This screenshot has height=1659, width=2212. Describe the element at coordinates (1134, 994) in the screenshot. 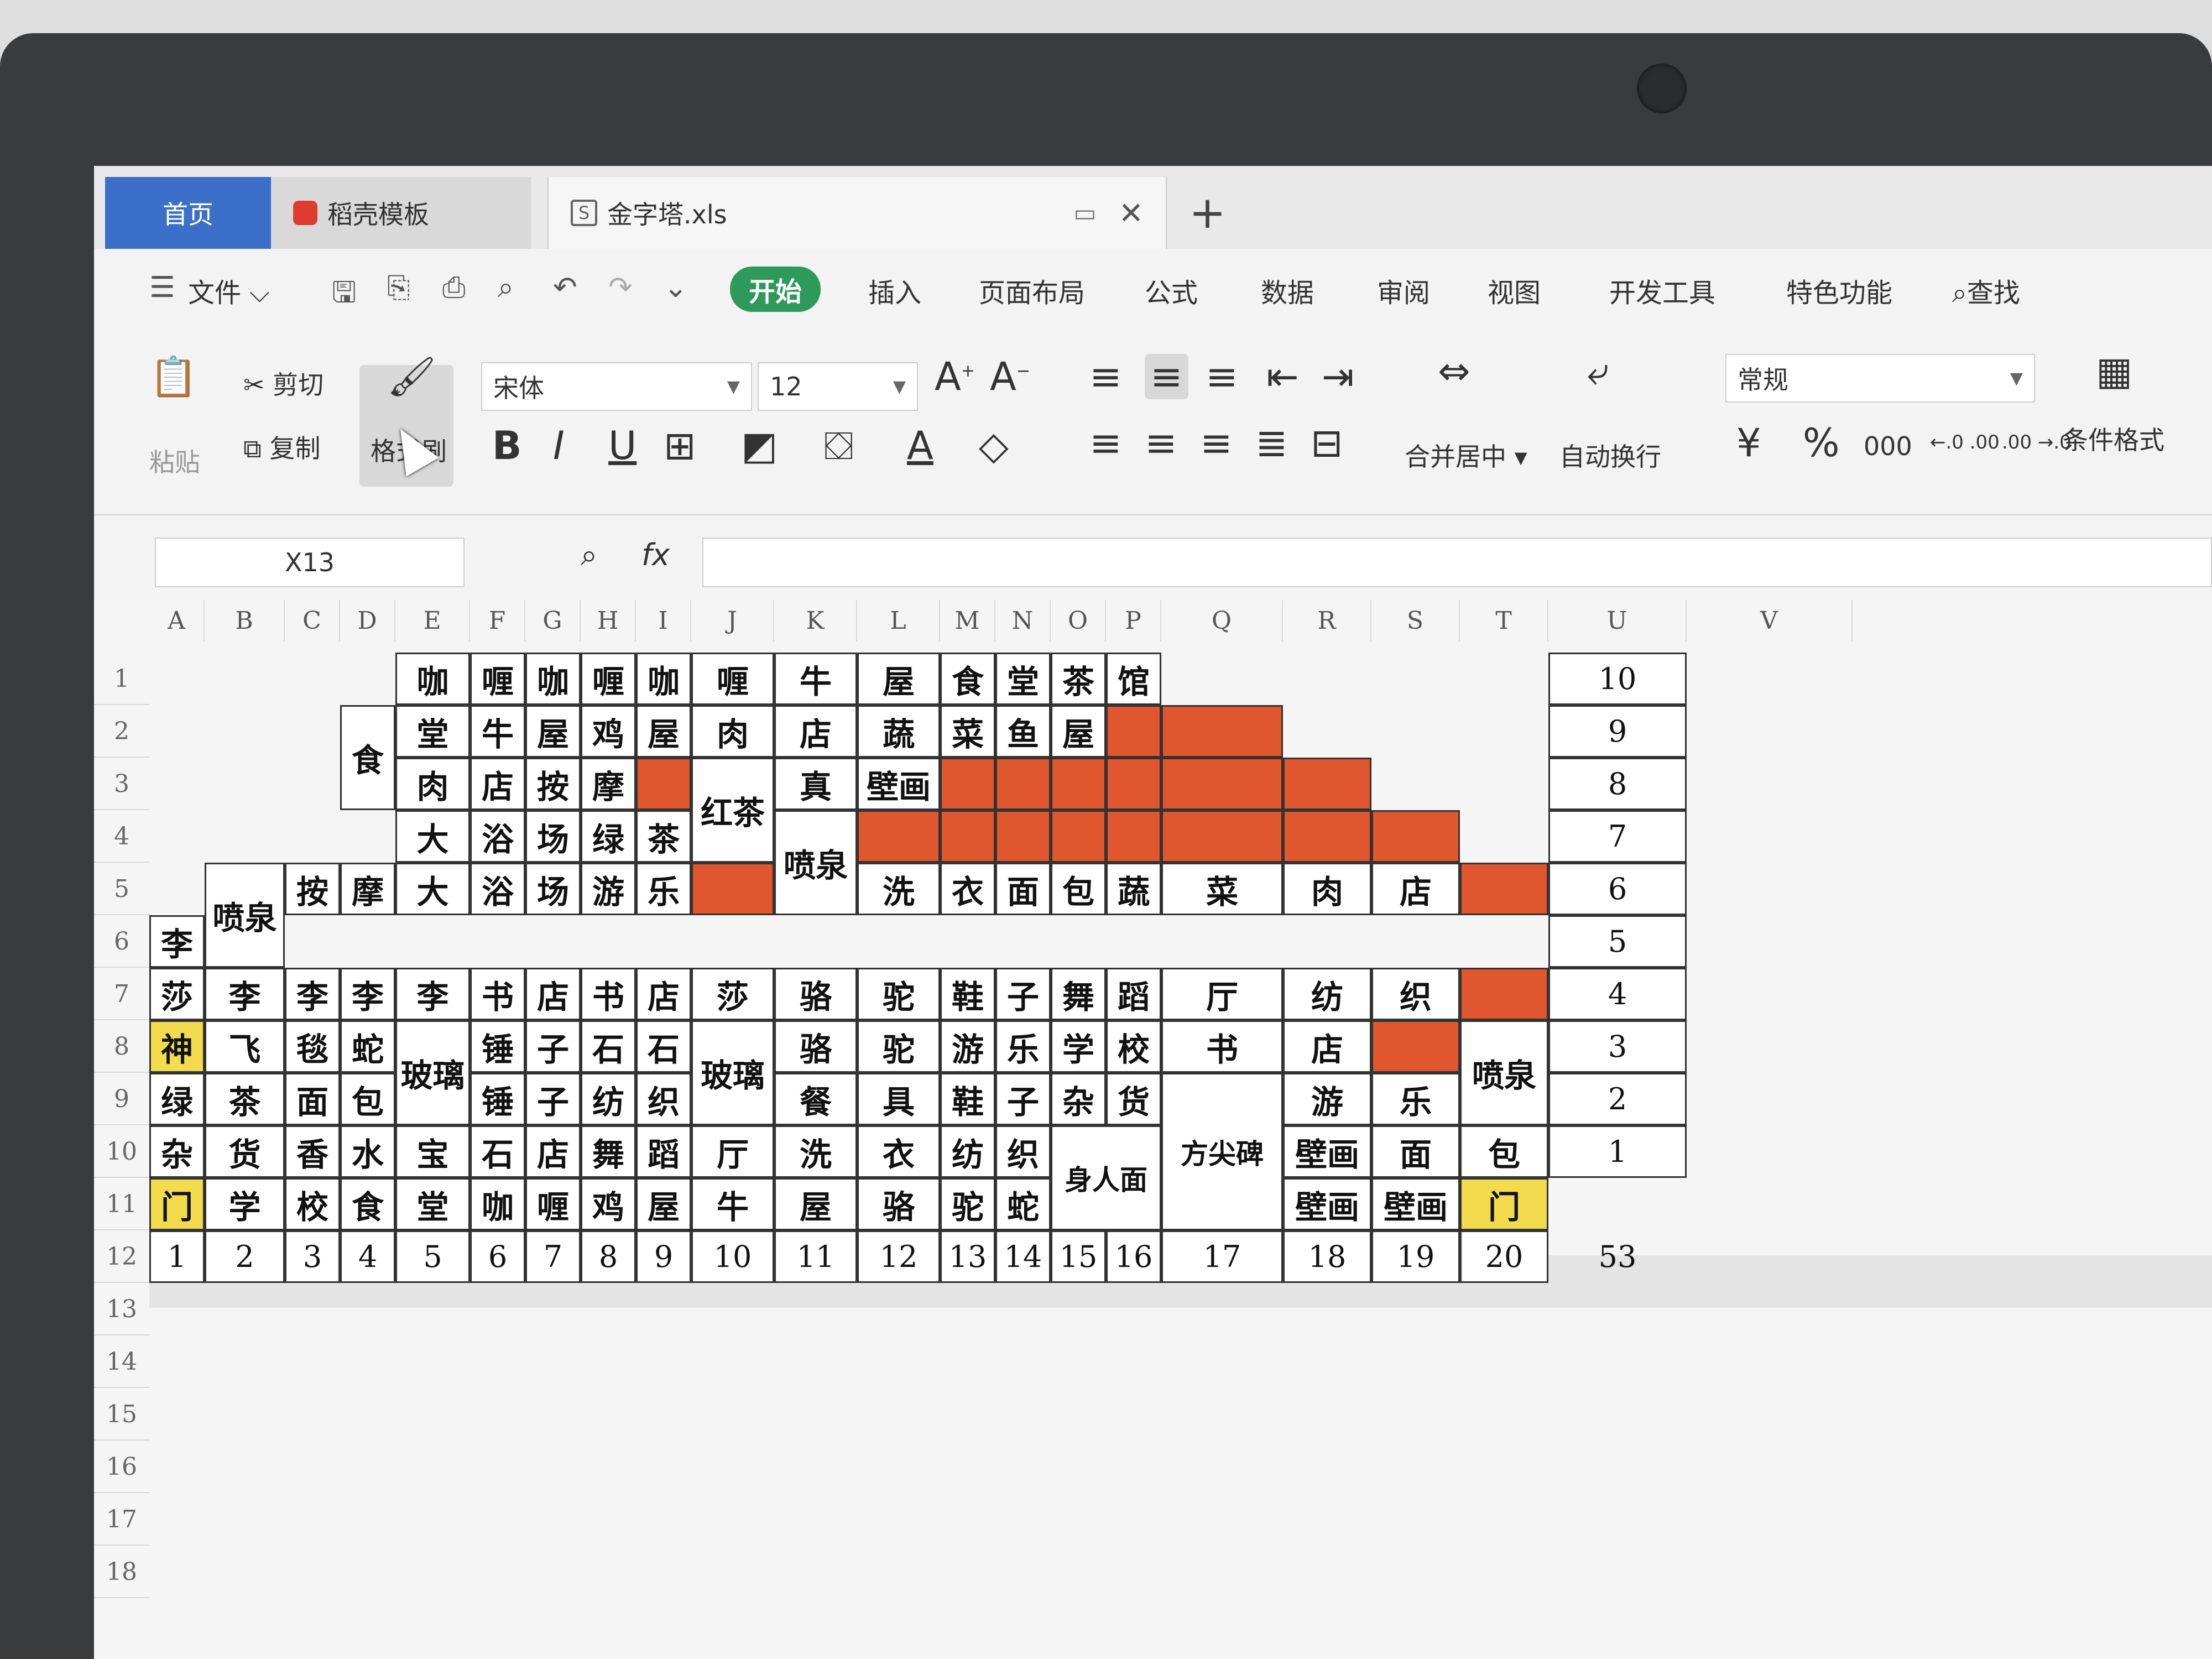

I see `cell-P7: 蹈` at that location.